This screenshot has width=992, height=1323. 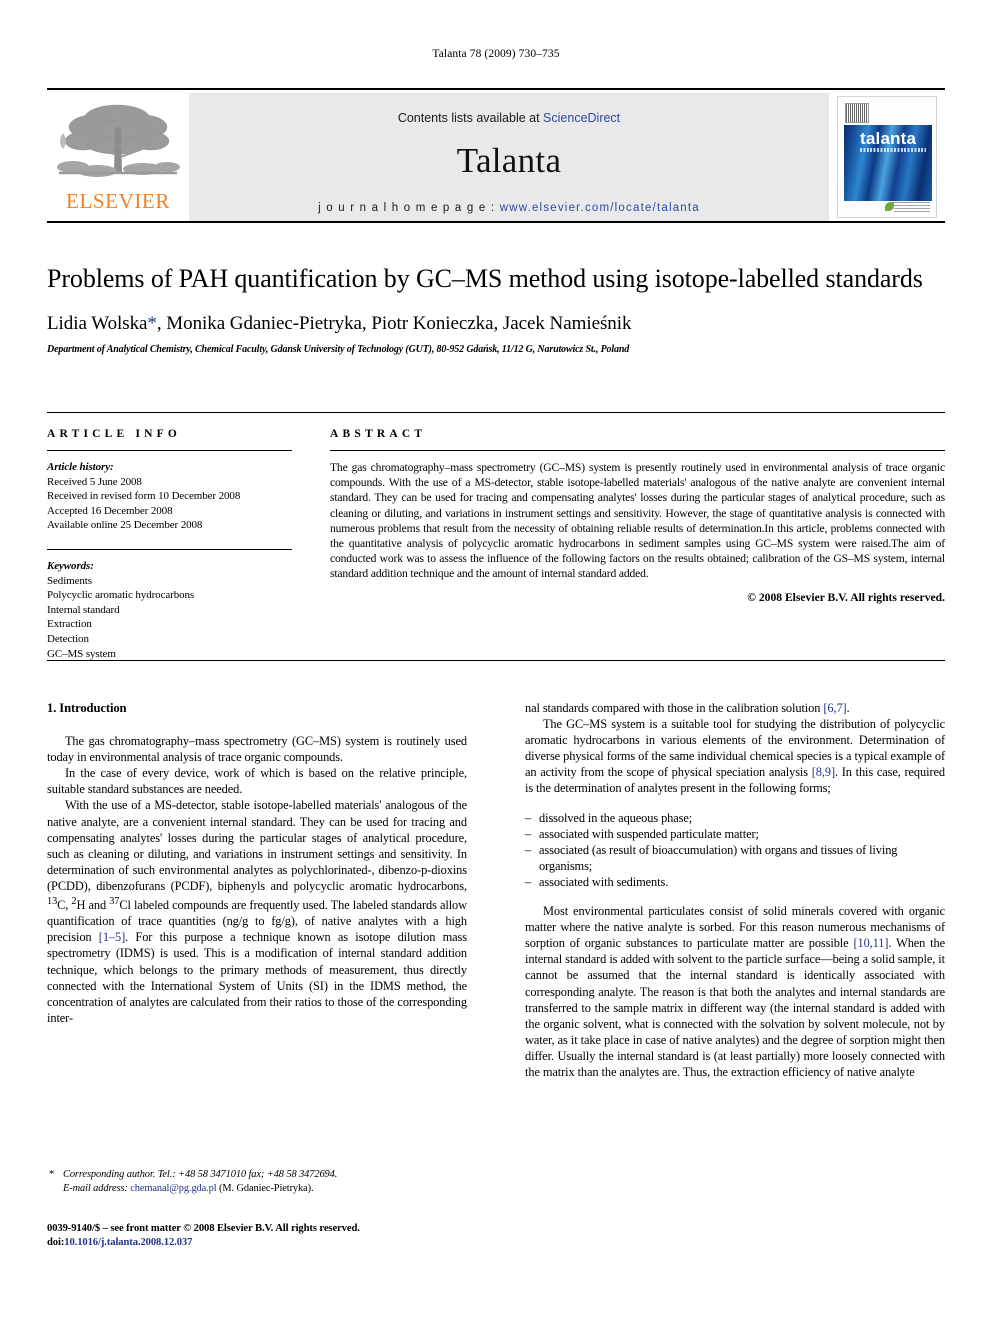 What do you see at coordinates (581, 118) in the screenshot?
I see `sciencedirect-link: ScienceDirect` at bounding box center [581, 118].